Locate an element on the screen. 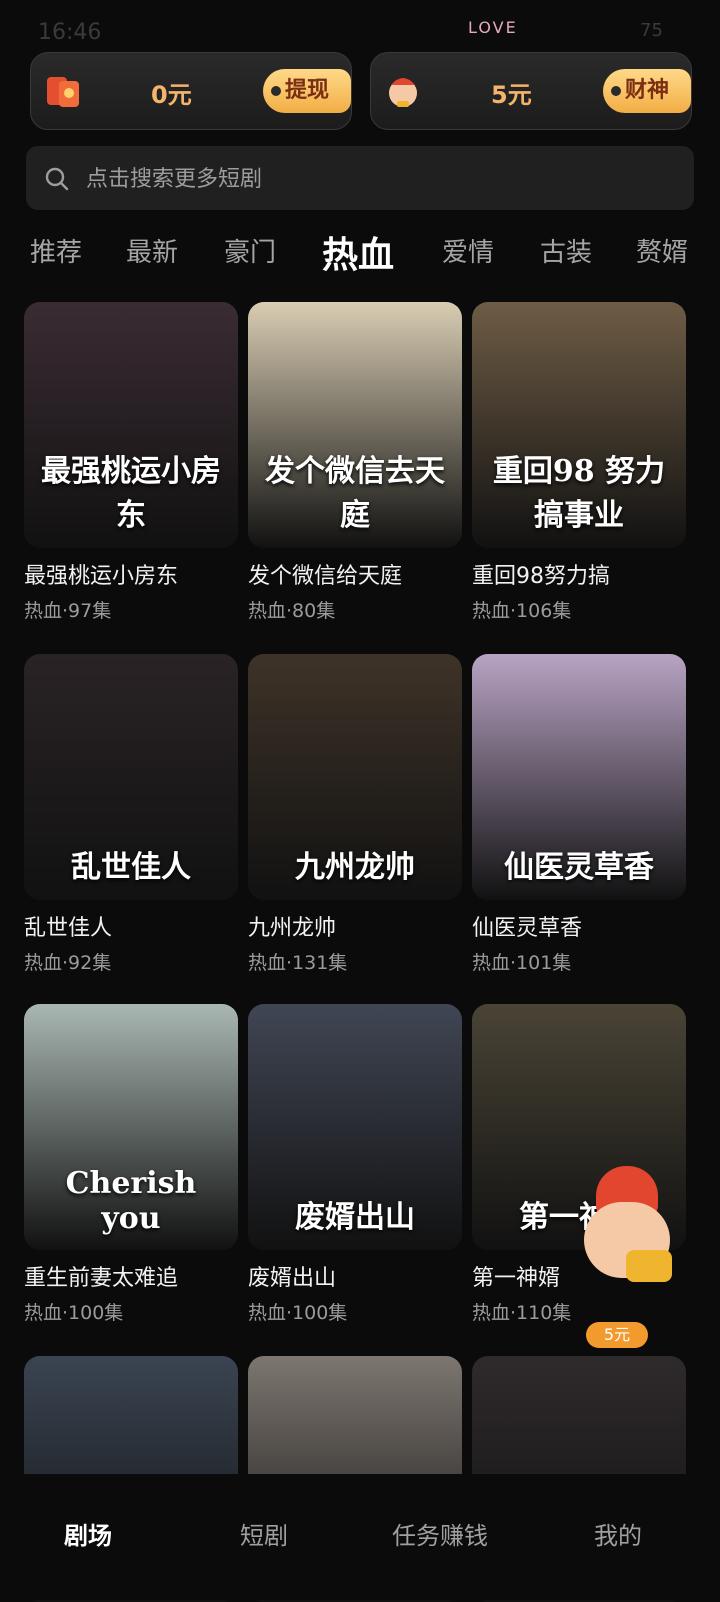 This screenshot has height=1602, width=720. drama-card: 废婿出山 废婿出山 热血·100集 is located at coordinates (355, 1164).